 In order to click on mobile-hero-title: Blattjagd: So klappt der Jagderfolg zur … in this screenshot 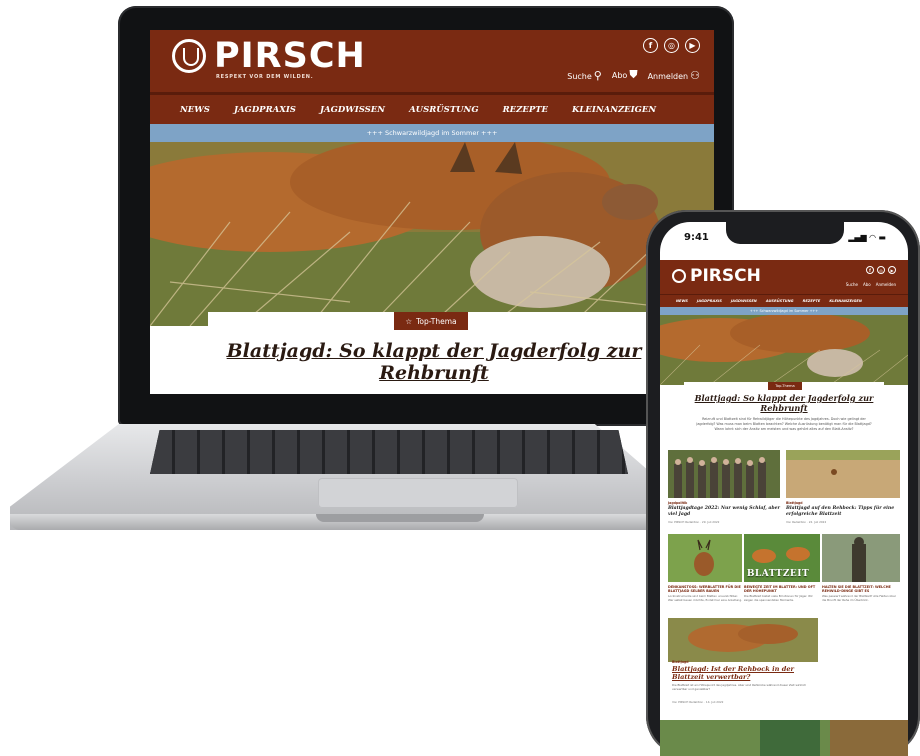, I will do `click(784, 403)`.